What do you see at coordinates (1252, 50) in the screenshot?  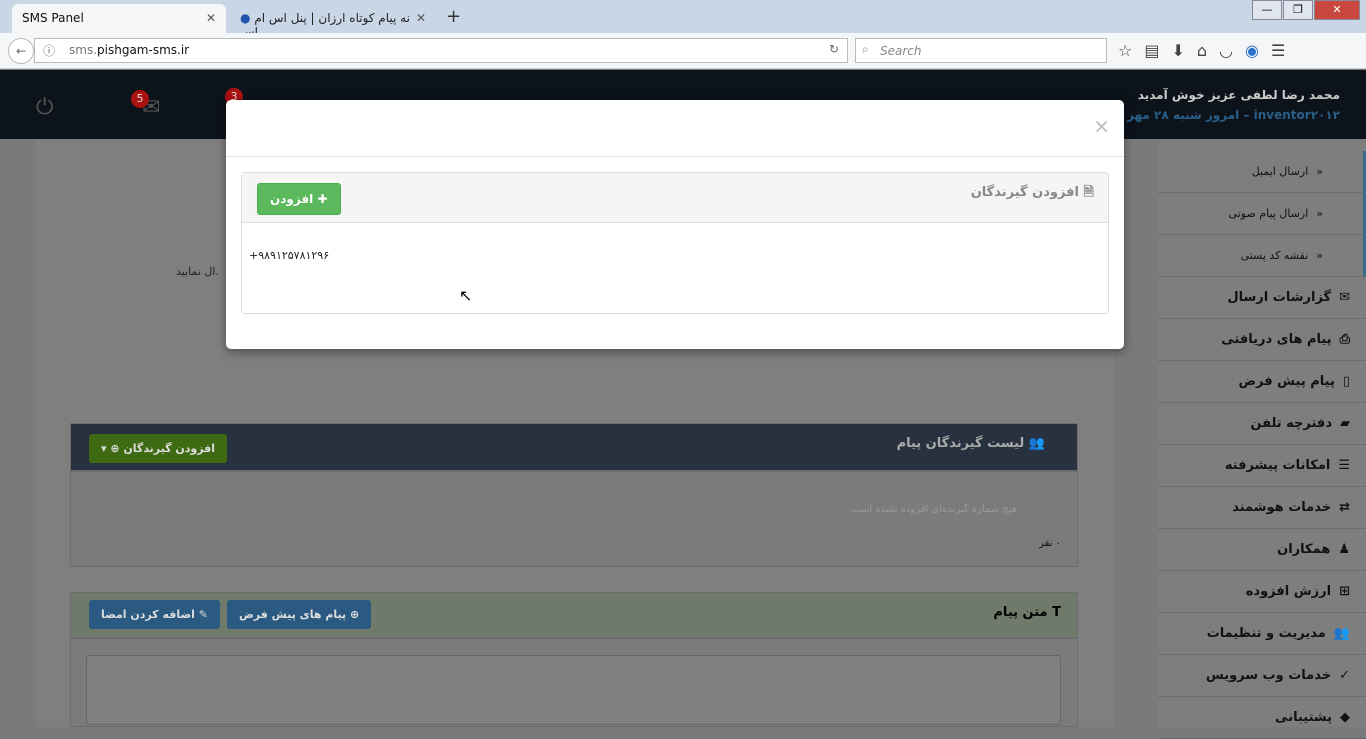 I see `extension-icon: ◉` at bounding box center [1252, 50].